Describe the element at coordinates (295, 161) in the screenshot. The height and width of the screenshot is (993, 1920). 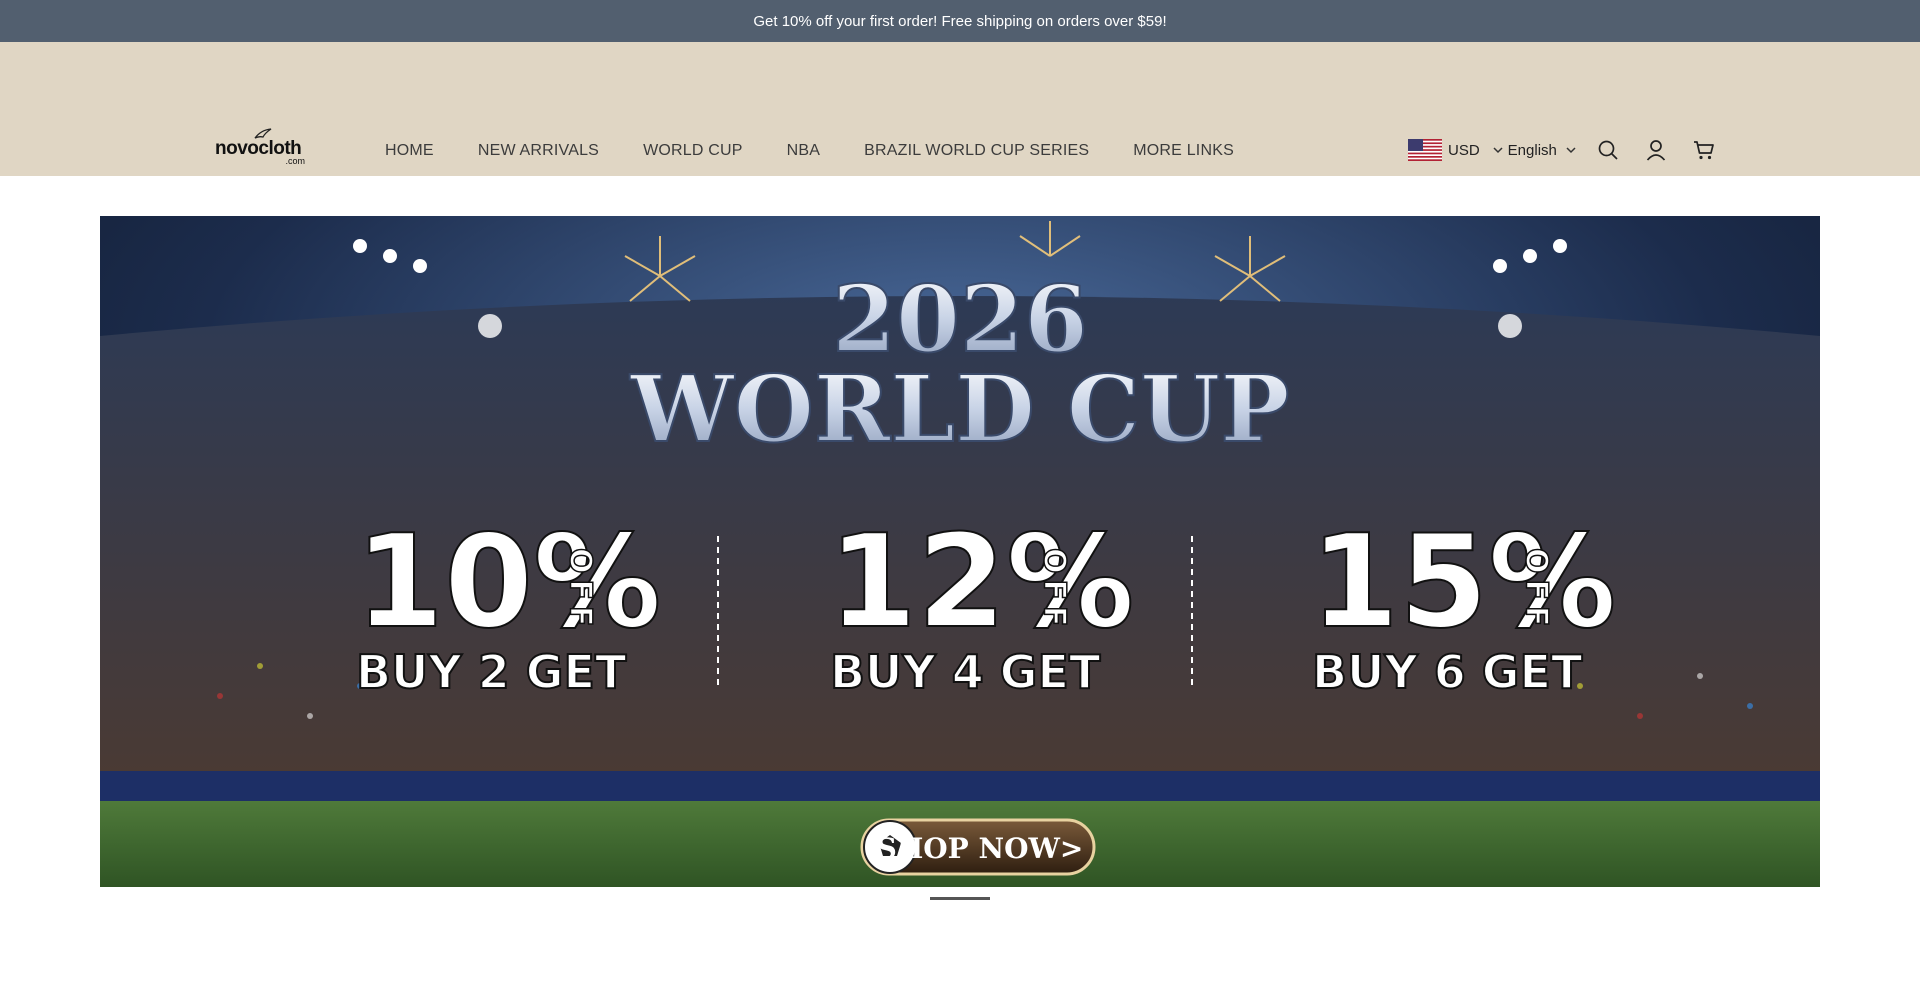
I see `brand-suffix: .com` at that location.